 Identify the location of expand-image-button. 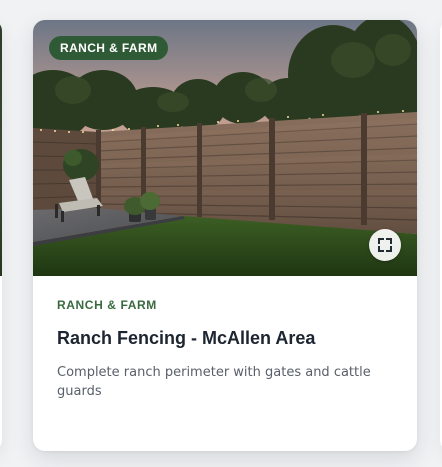
(385, 245).